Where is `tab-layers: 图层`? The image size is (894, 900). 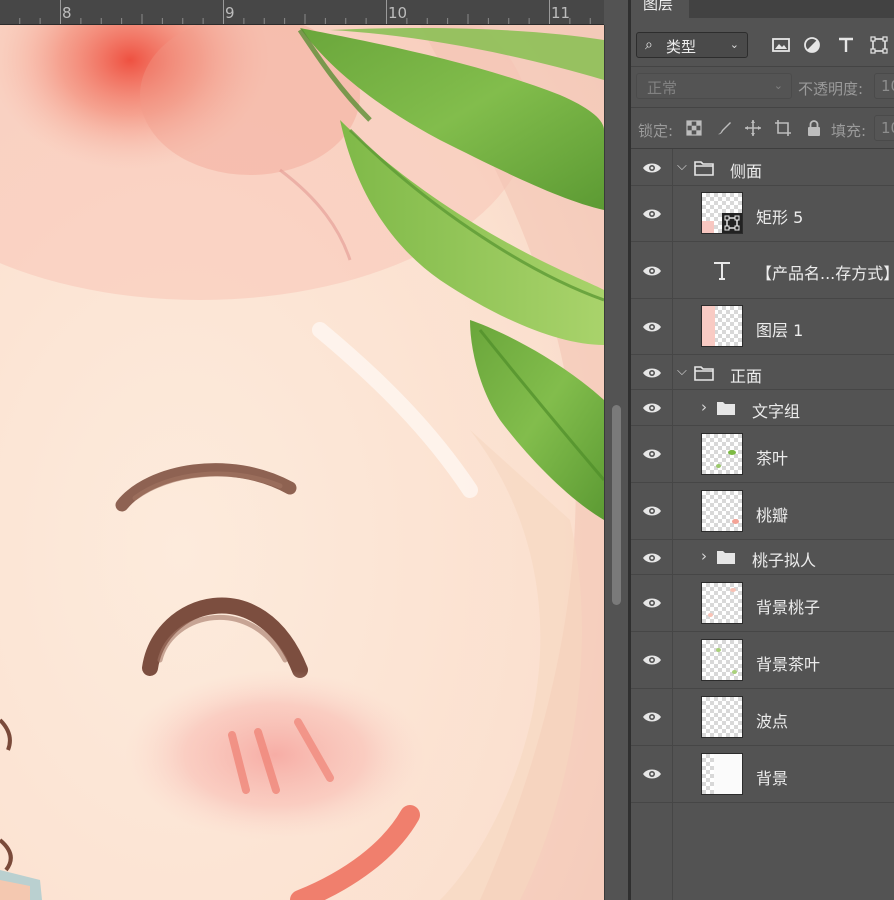 tab-layers: 图层 is located at coordinates (660, 9).